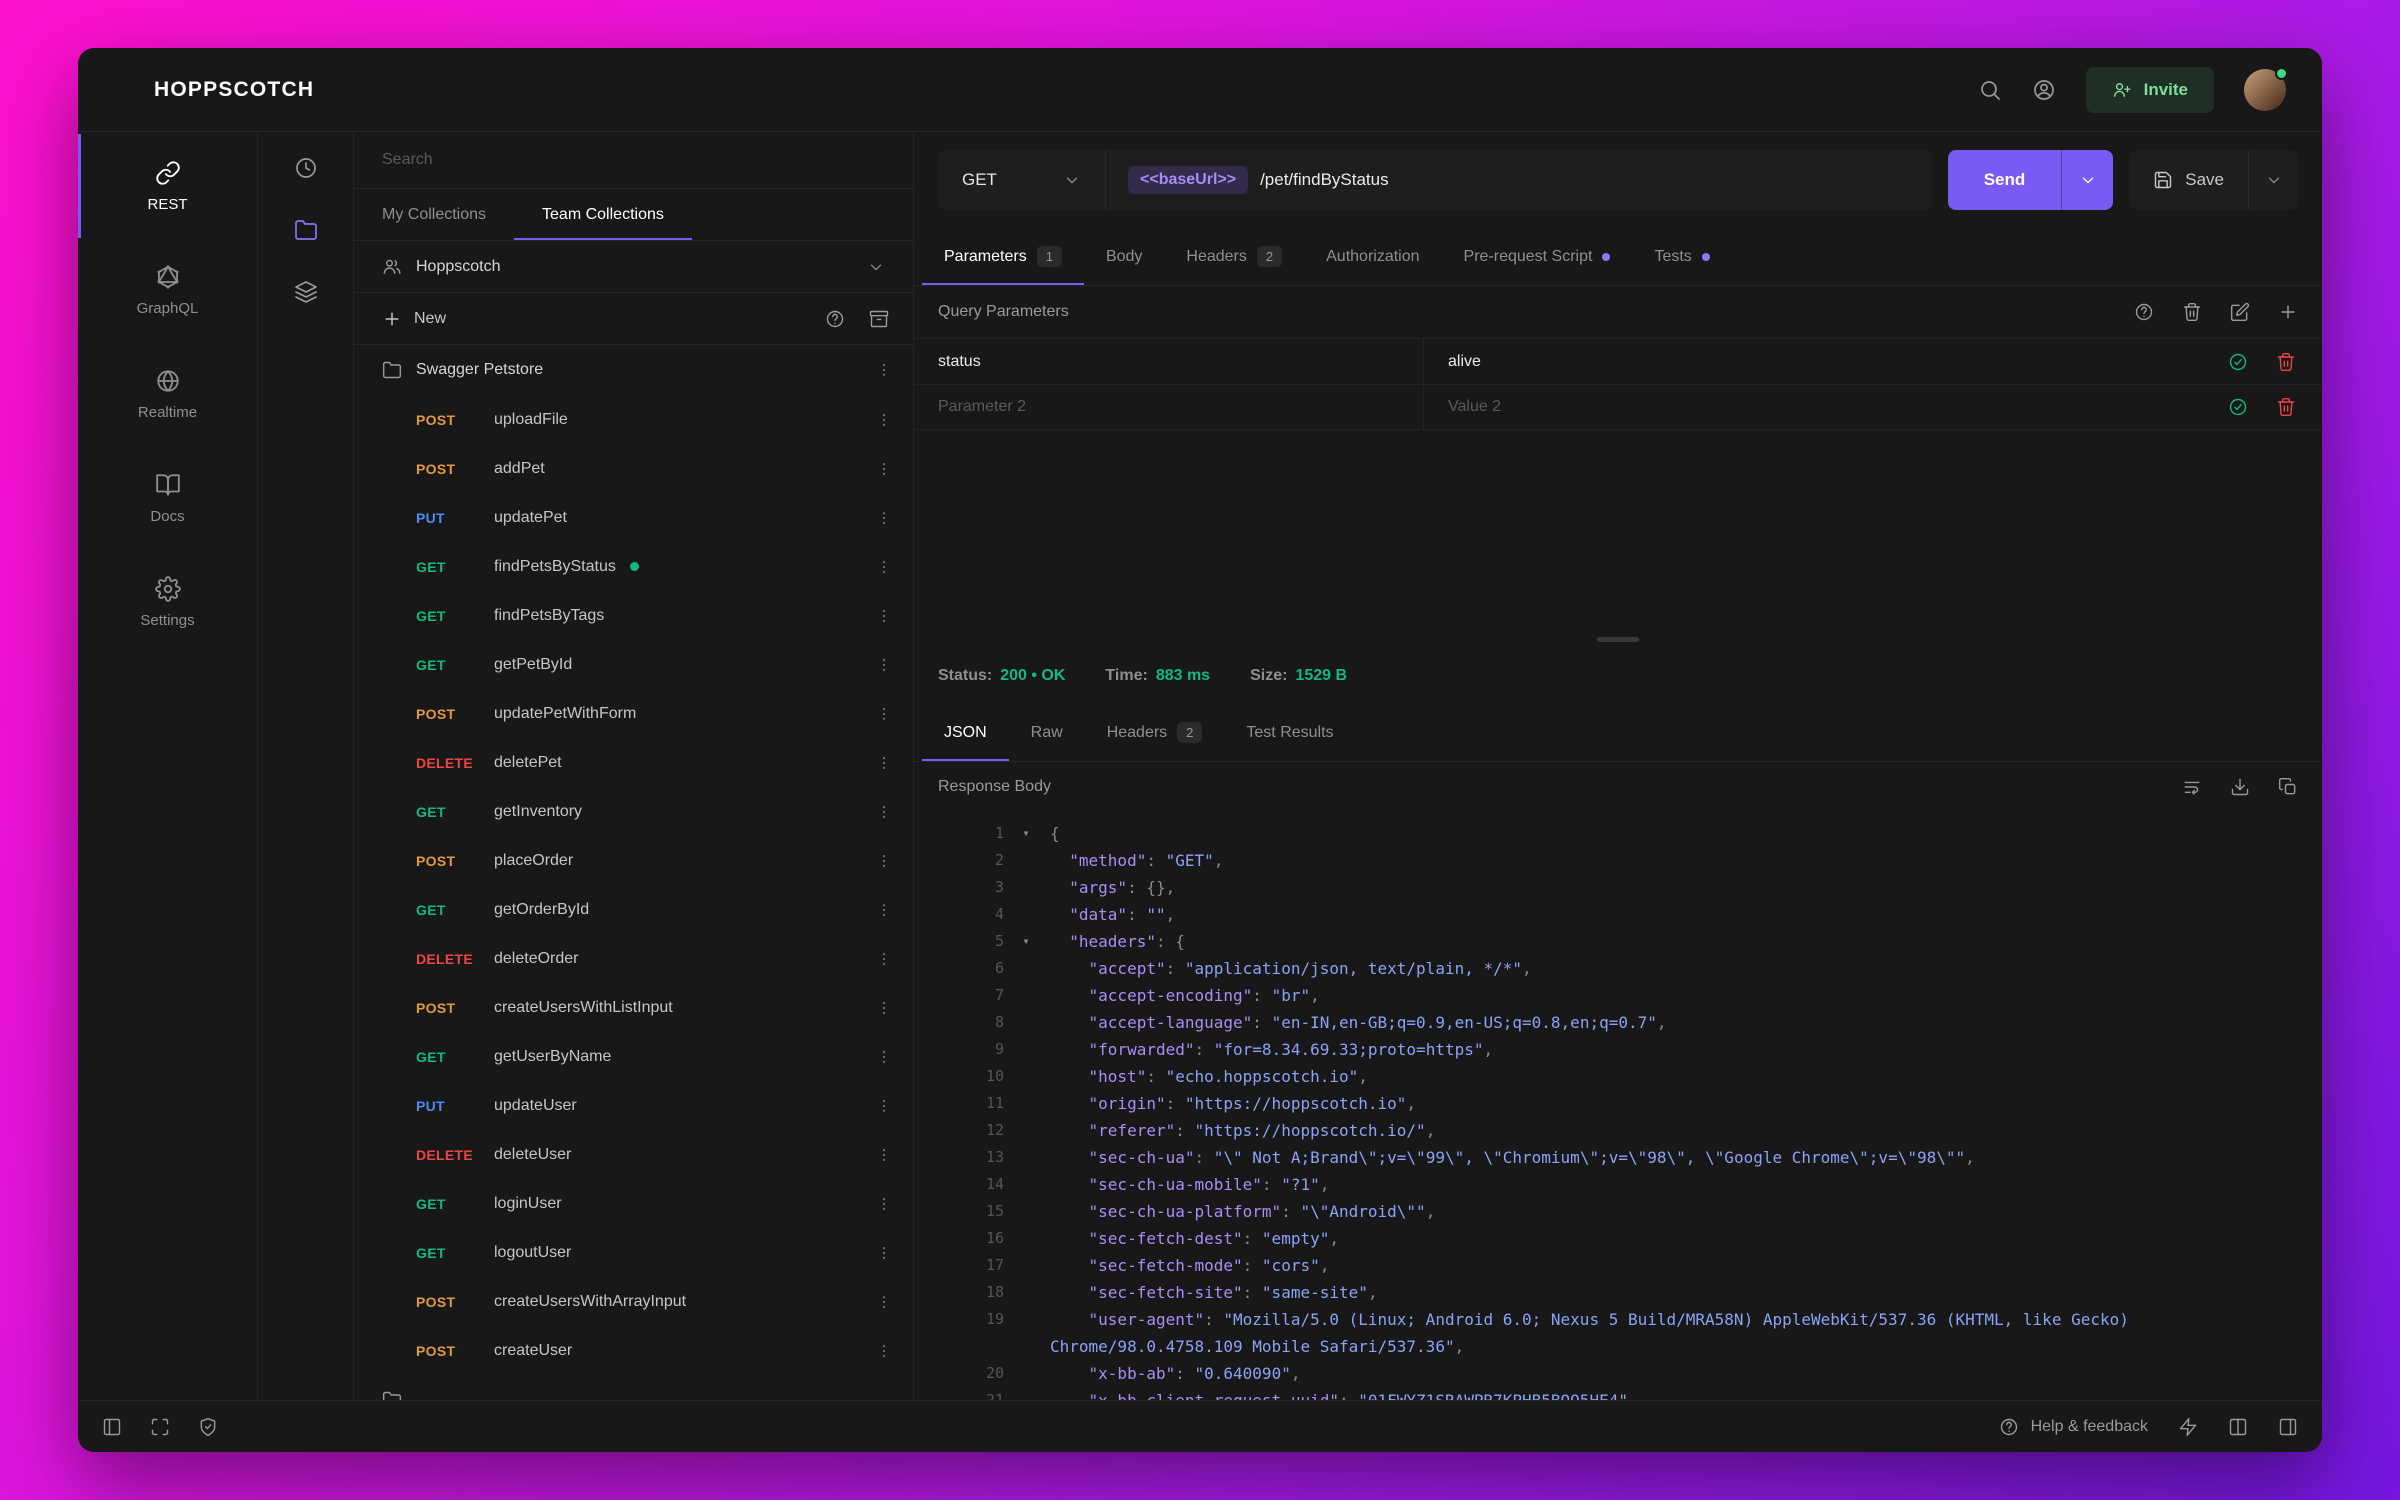 The image size is (2400, 1500). What do you see at coordinates (2087, 180) in the screenshot?
I see `send-options-button` at bounding box center [2087, 180].